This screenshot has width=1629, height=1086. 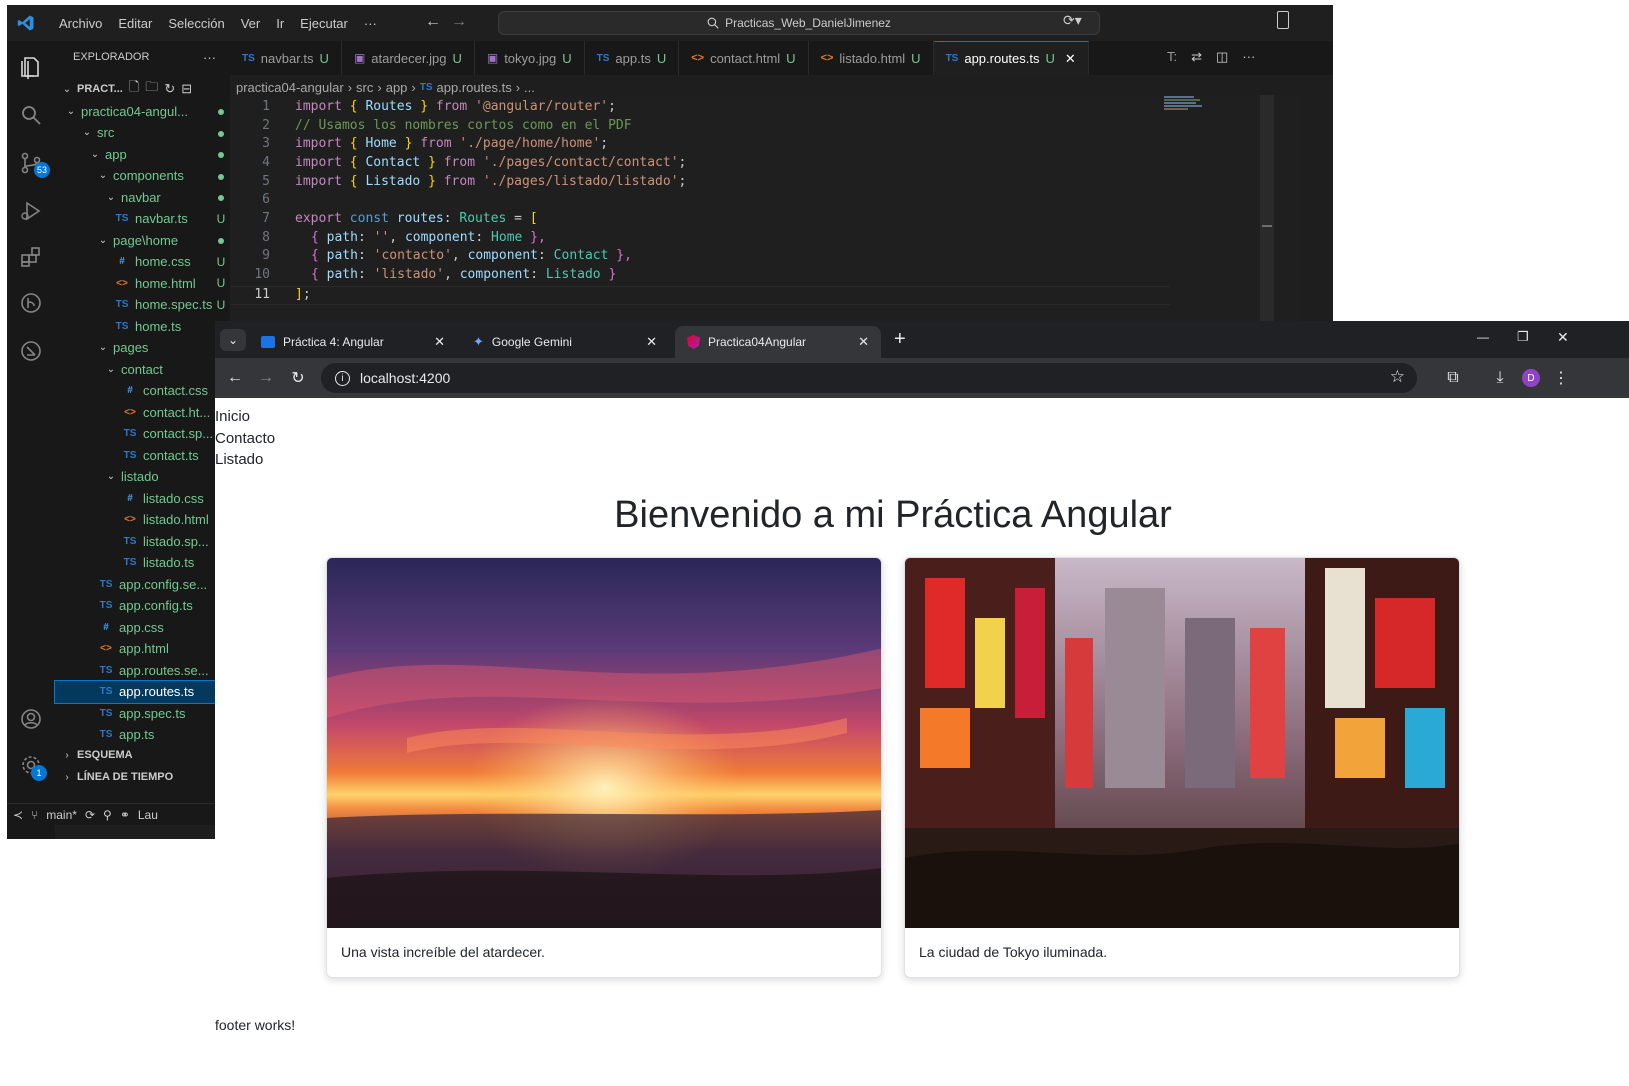 What do you see at coordinates (125, 815) in the screenshot?
I see `live-share-icon: ⚭` at bounding box center [125, 815].